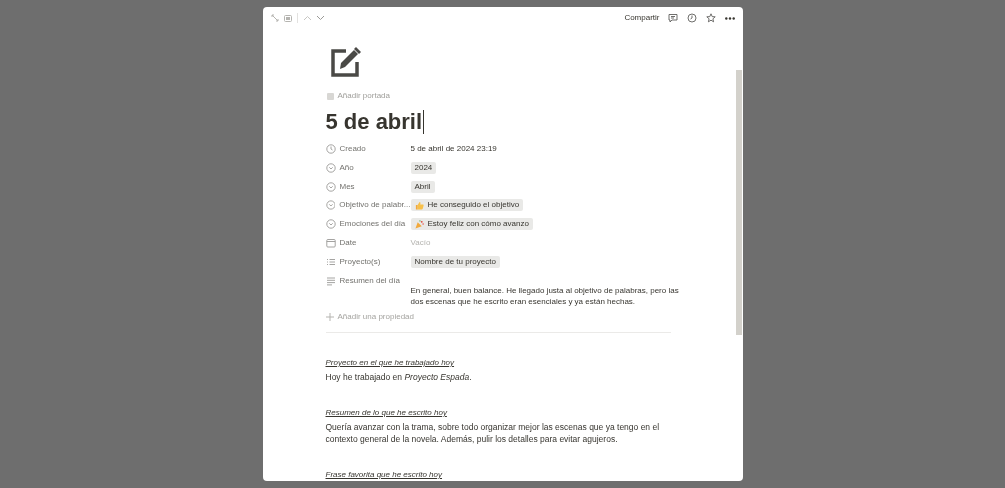  What do you see at coordinates (467, 205) in the screenshot?
I see `tag: He conseguido el objetivo` at bounding box center [467, 205].